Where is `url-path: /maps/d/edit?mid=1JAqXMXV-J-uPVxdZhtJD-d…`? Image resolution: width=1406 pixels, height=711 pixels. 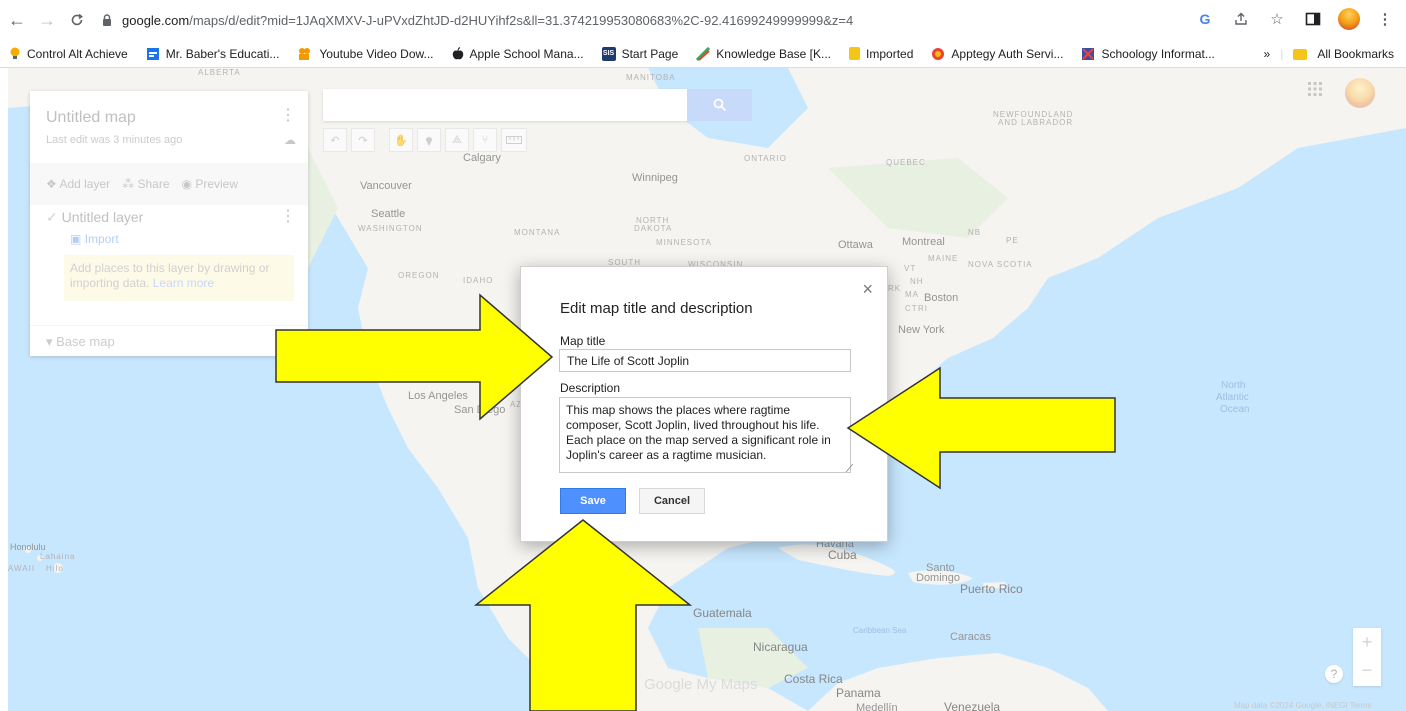 url-path: /maps/d/edit?mid=1JAqXMXV-J-uPVxdZhtJD-d… is located at coordinates (521, 20).